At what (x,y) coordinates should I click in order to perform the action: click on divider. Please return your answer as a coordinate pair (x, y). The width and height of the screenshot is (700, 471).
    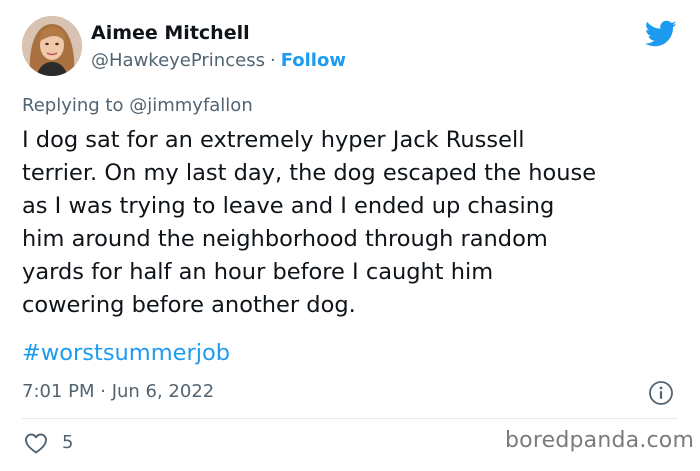
    Looking at the image, I should click on (350, 418).